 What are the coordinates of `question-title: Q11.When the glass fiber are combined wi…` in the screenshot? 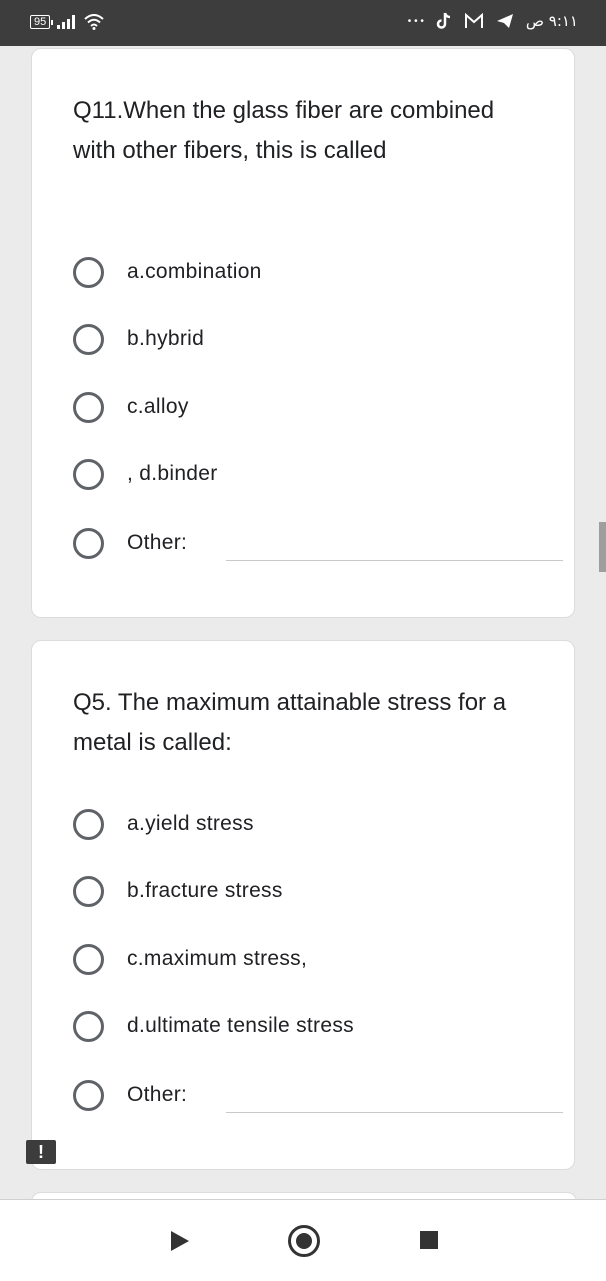 It's located at (284, 130).